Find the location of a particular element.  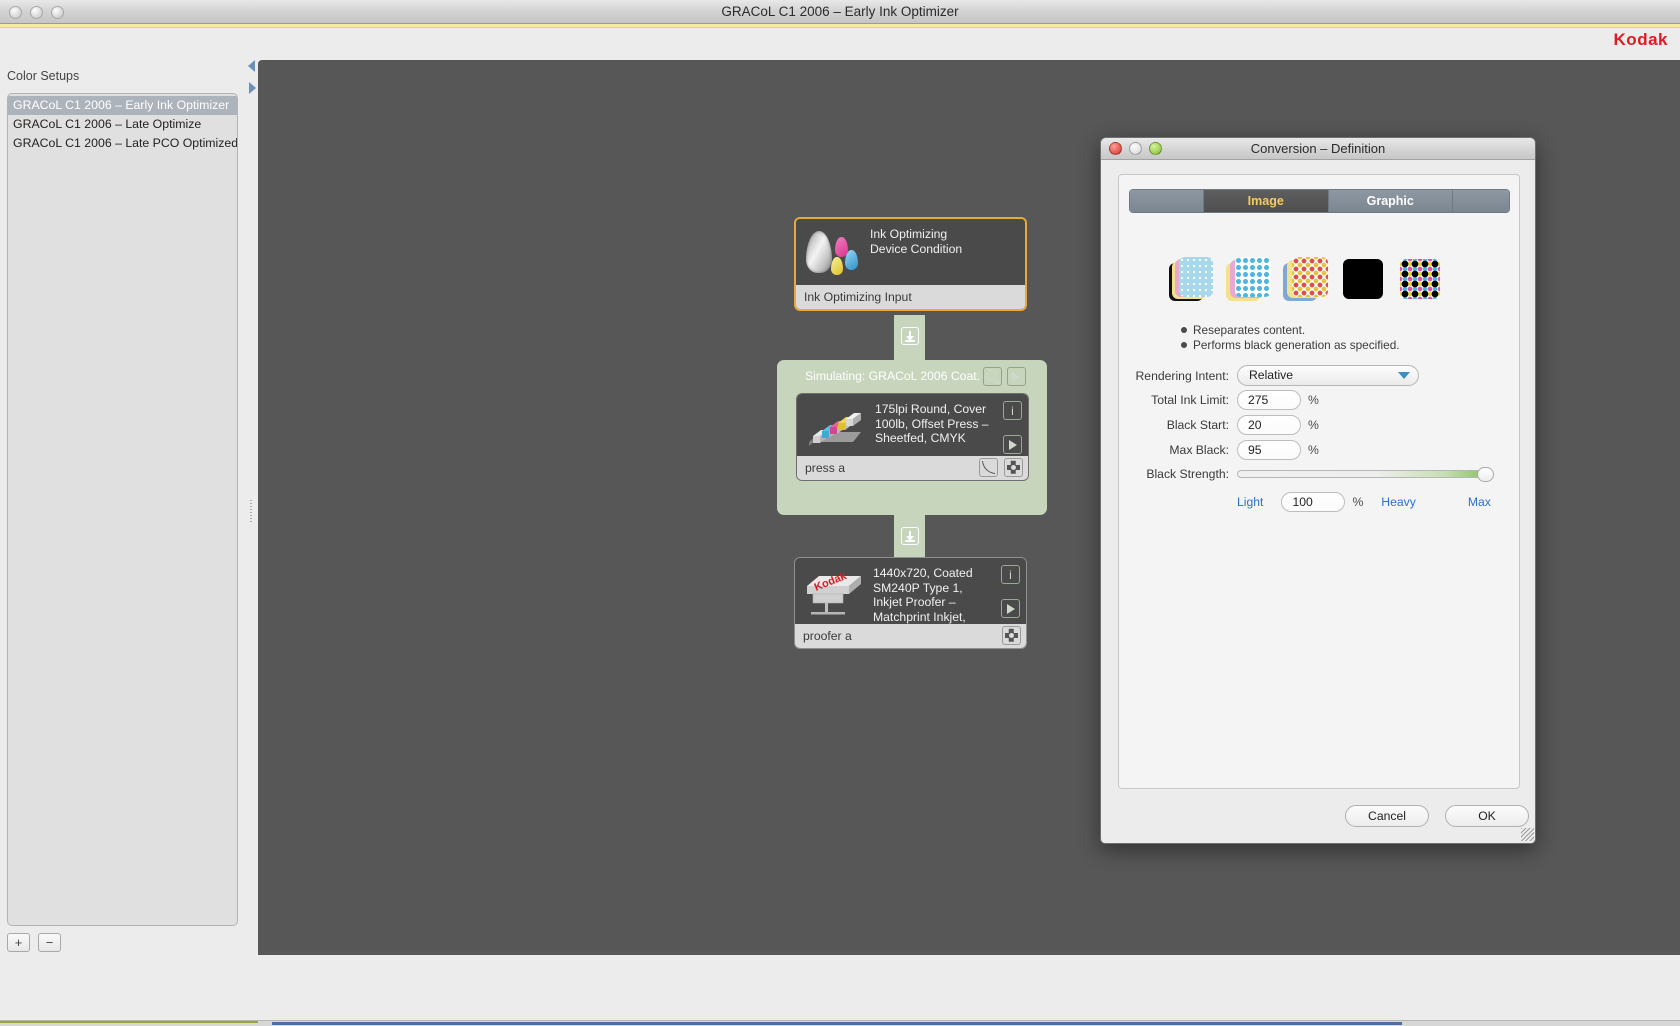

dialog-resize-grip is located at coordinates (1527, 834).